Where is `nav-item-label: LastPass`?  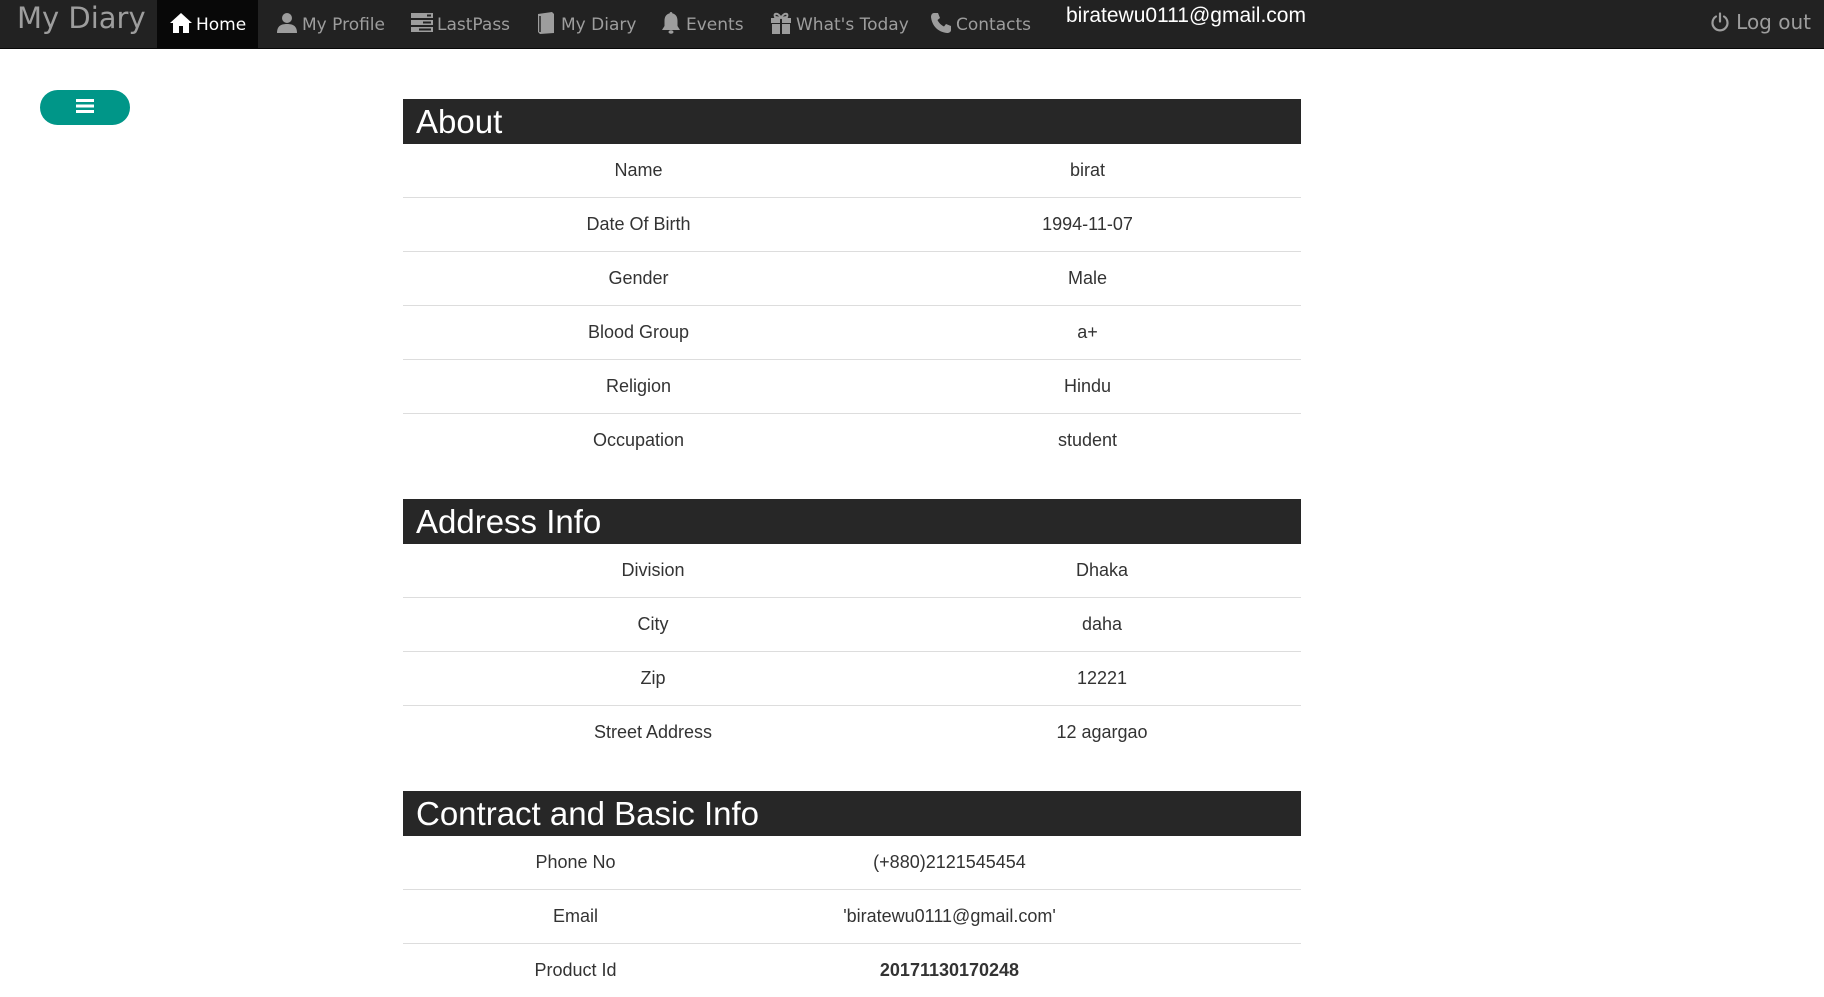
nav-item-label: LastPass is located at coordinates (473, 25).